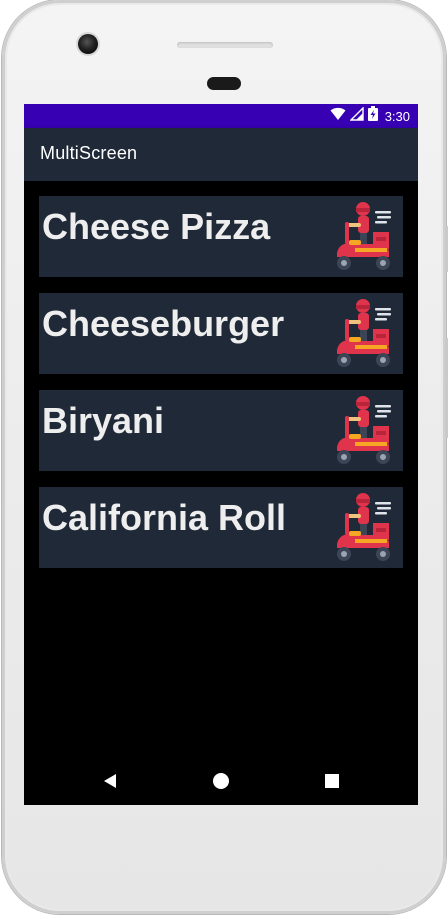 The height and width of the screenshot is (916, 448). I want to click on earpiece-speaker, so click(224, 83).